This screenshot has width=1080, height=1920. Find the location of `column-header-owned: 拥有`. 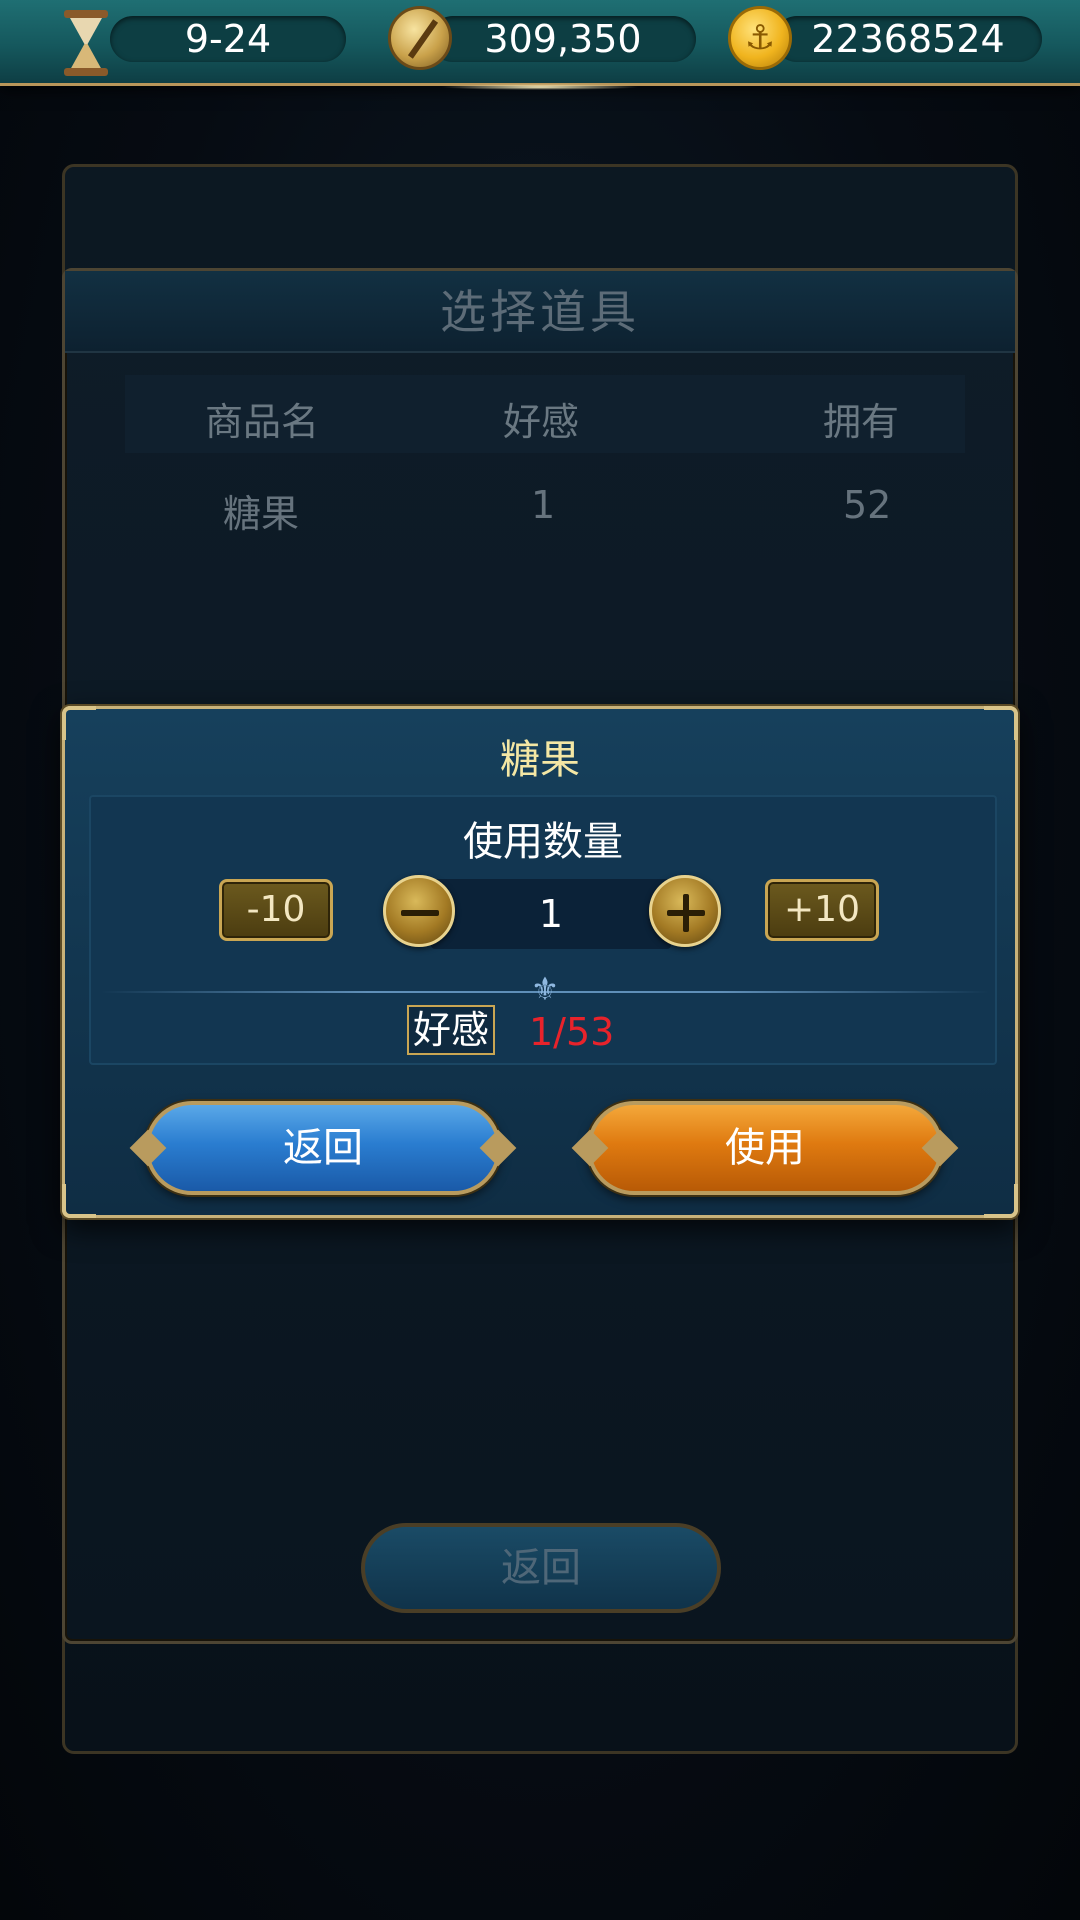

column-header-owned: 拥有 is located at coordinates (861, 422).